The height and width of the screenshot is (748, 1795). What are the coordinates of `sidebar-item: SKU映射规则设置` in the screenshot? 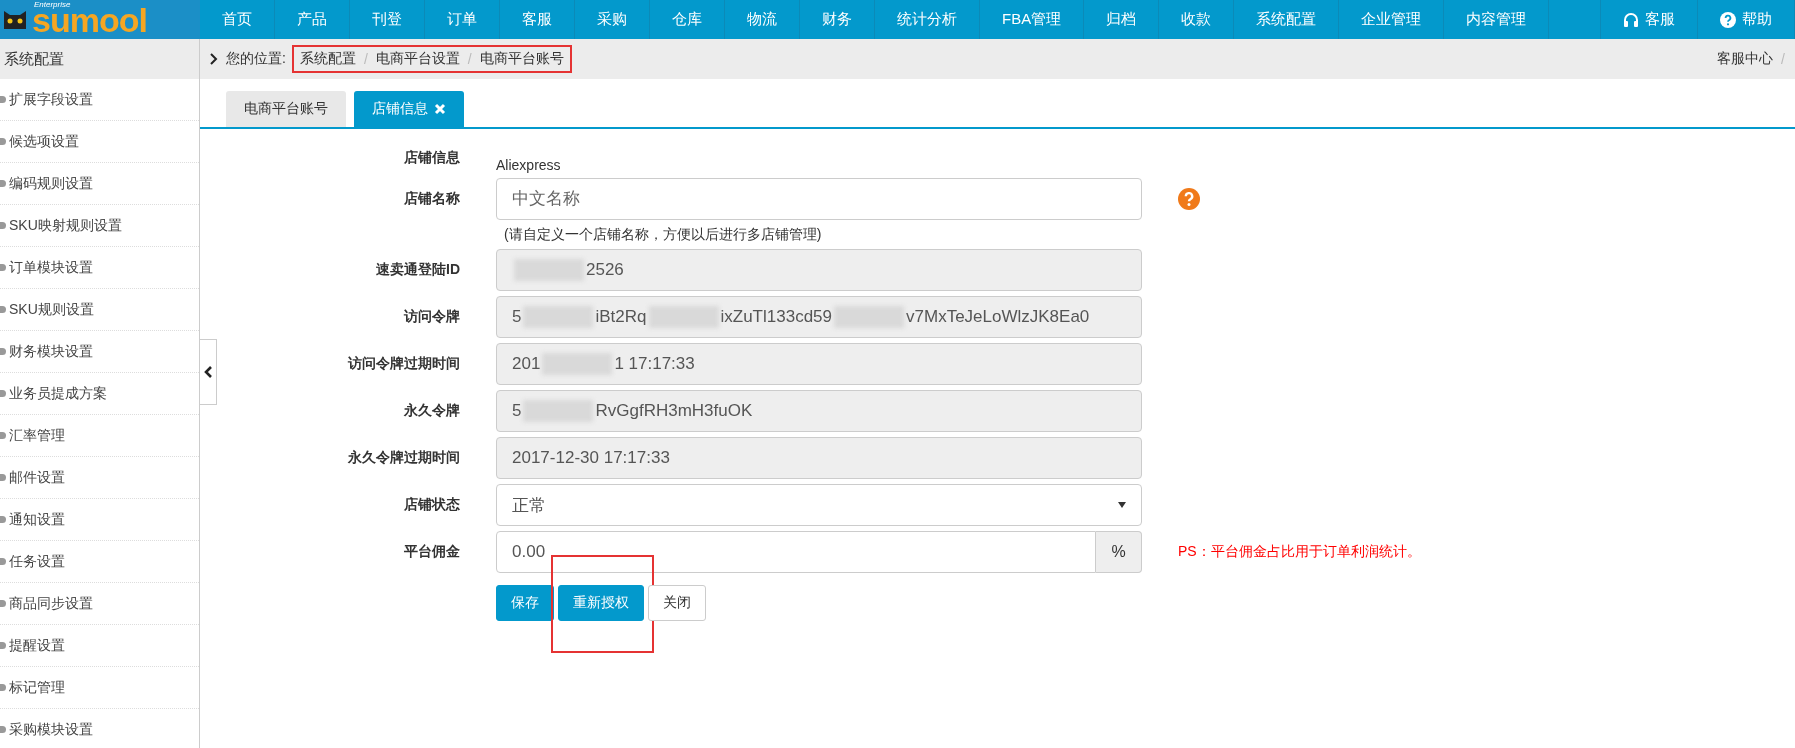 It's located at (99, 226).